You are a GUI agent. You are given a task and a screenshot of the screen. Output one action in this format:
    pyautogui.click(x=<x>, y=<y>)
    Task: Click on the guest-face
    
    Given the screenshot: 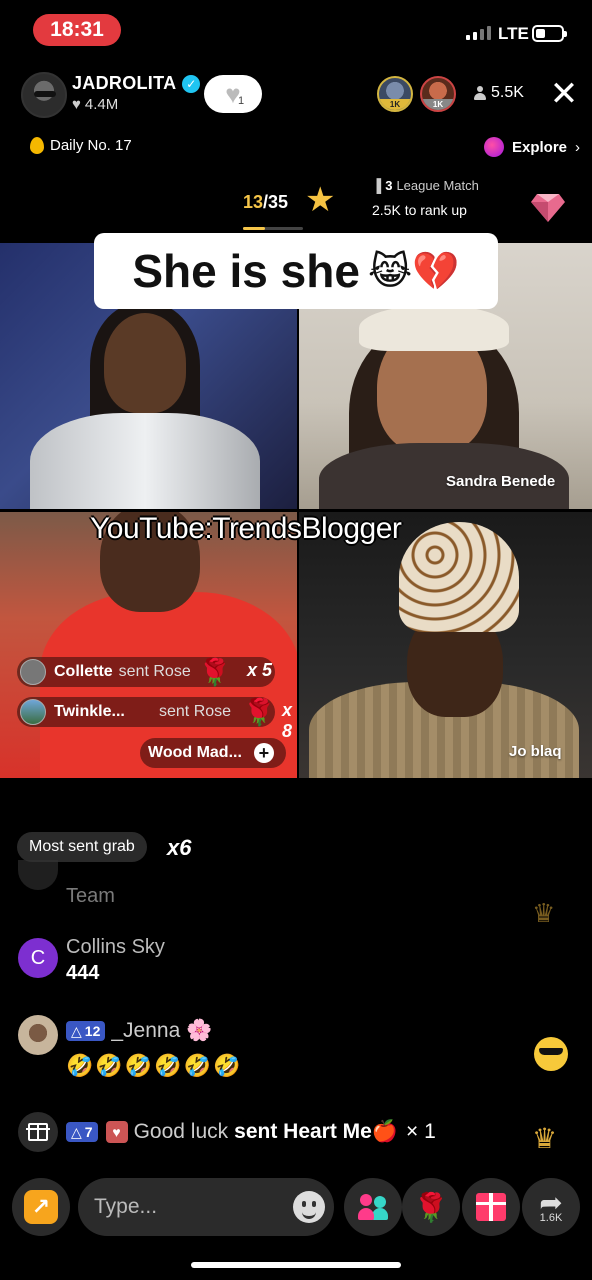 What is the action you would take?
    pyautogui.click(x=145, y=363)
    